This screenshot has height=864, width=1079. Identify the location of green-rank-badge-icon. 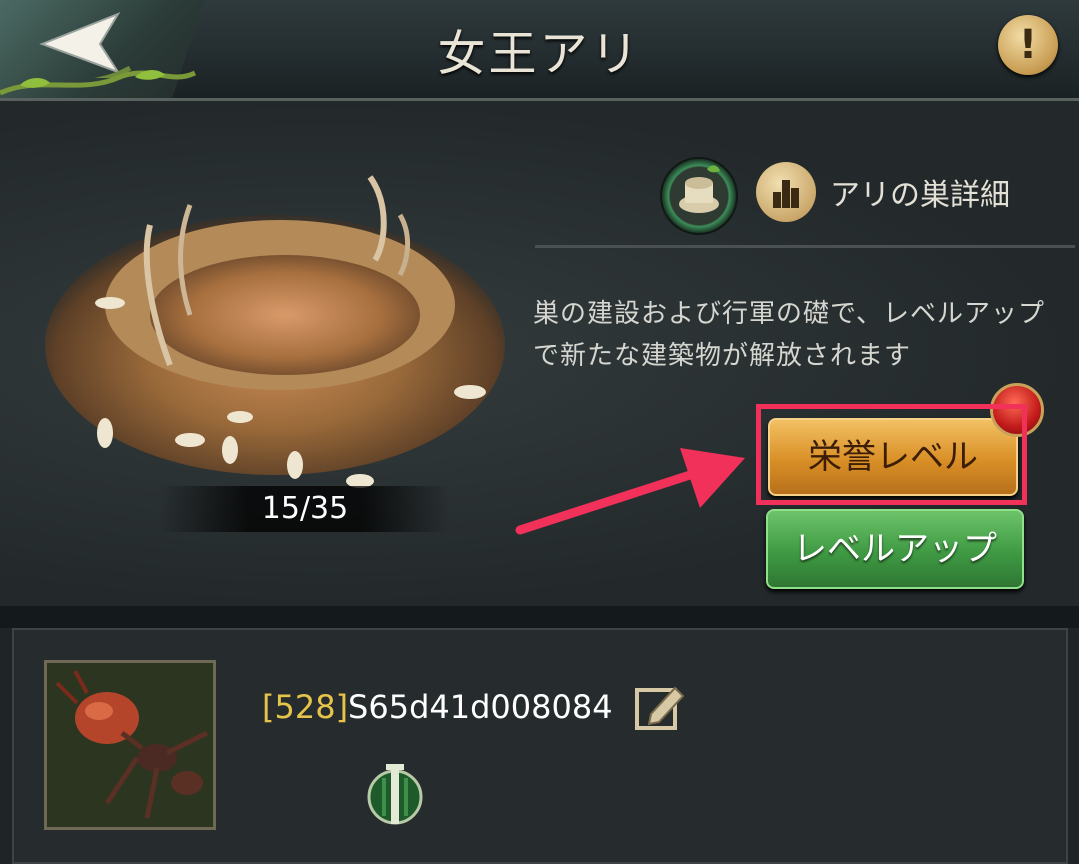
(395, 794).